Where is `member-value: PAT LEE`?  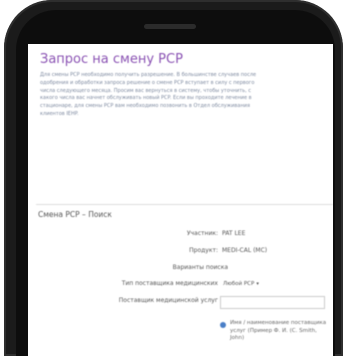 member-value: PAT LEE is located at coordinates (234, 233).